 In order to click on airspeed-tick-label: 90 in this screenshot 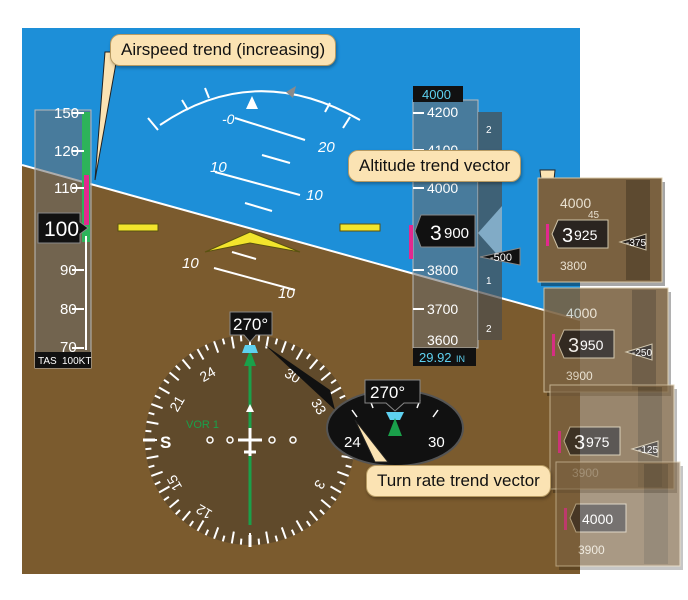, I will do `click(68, 270)`.